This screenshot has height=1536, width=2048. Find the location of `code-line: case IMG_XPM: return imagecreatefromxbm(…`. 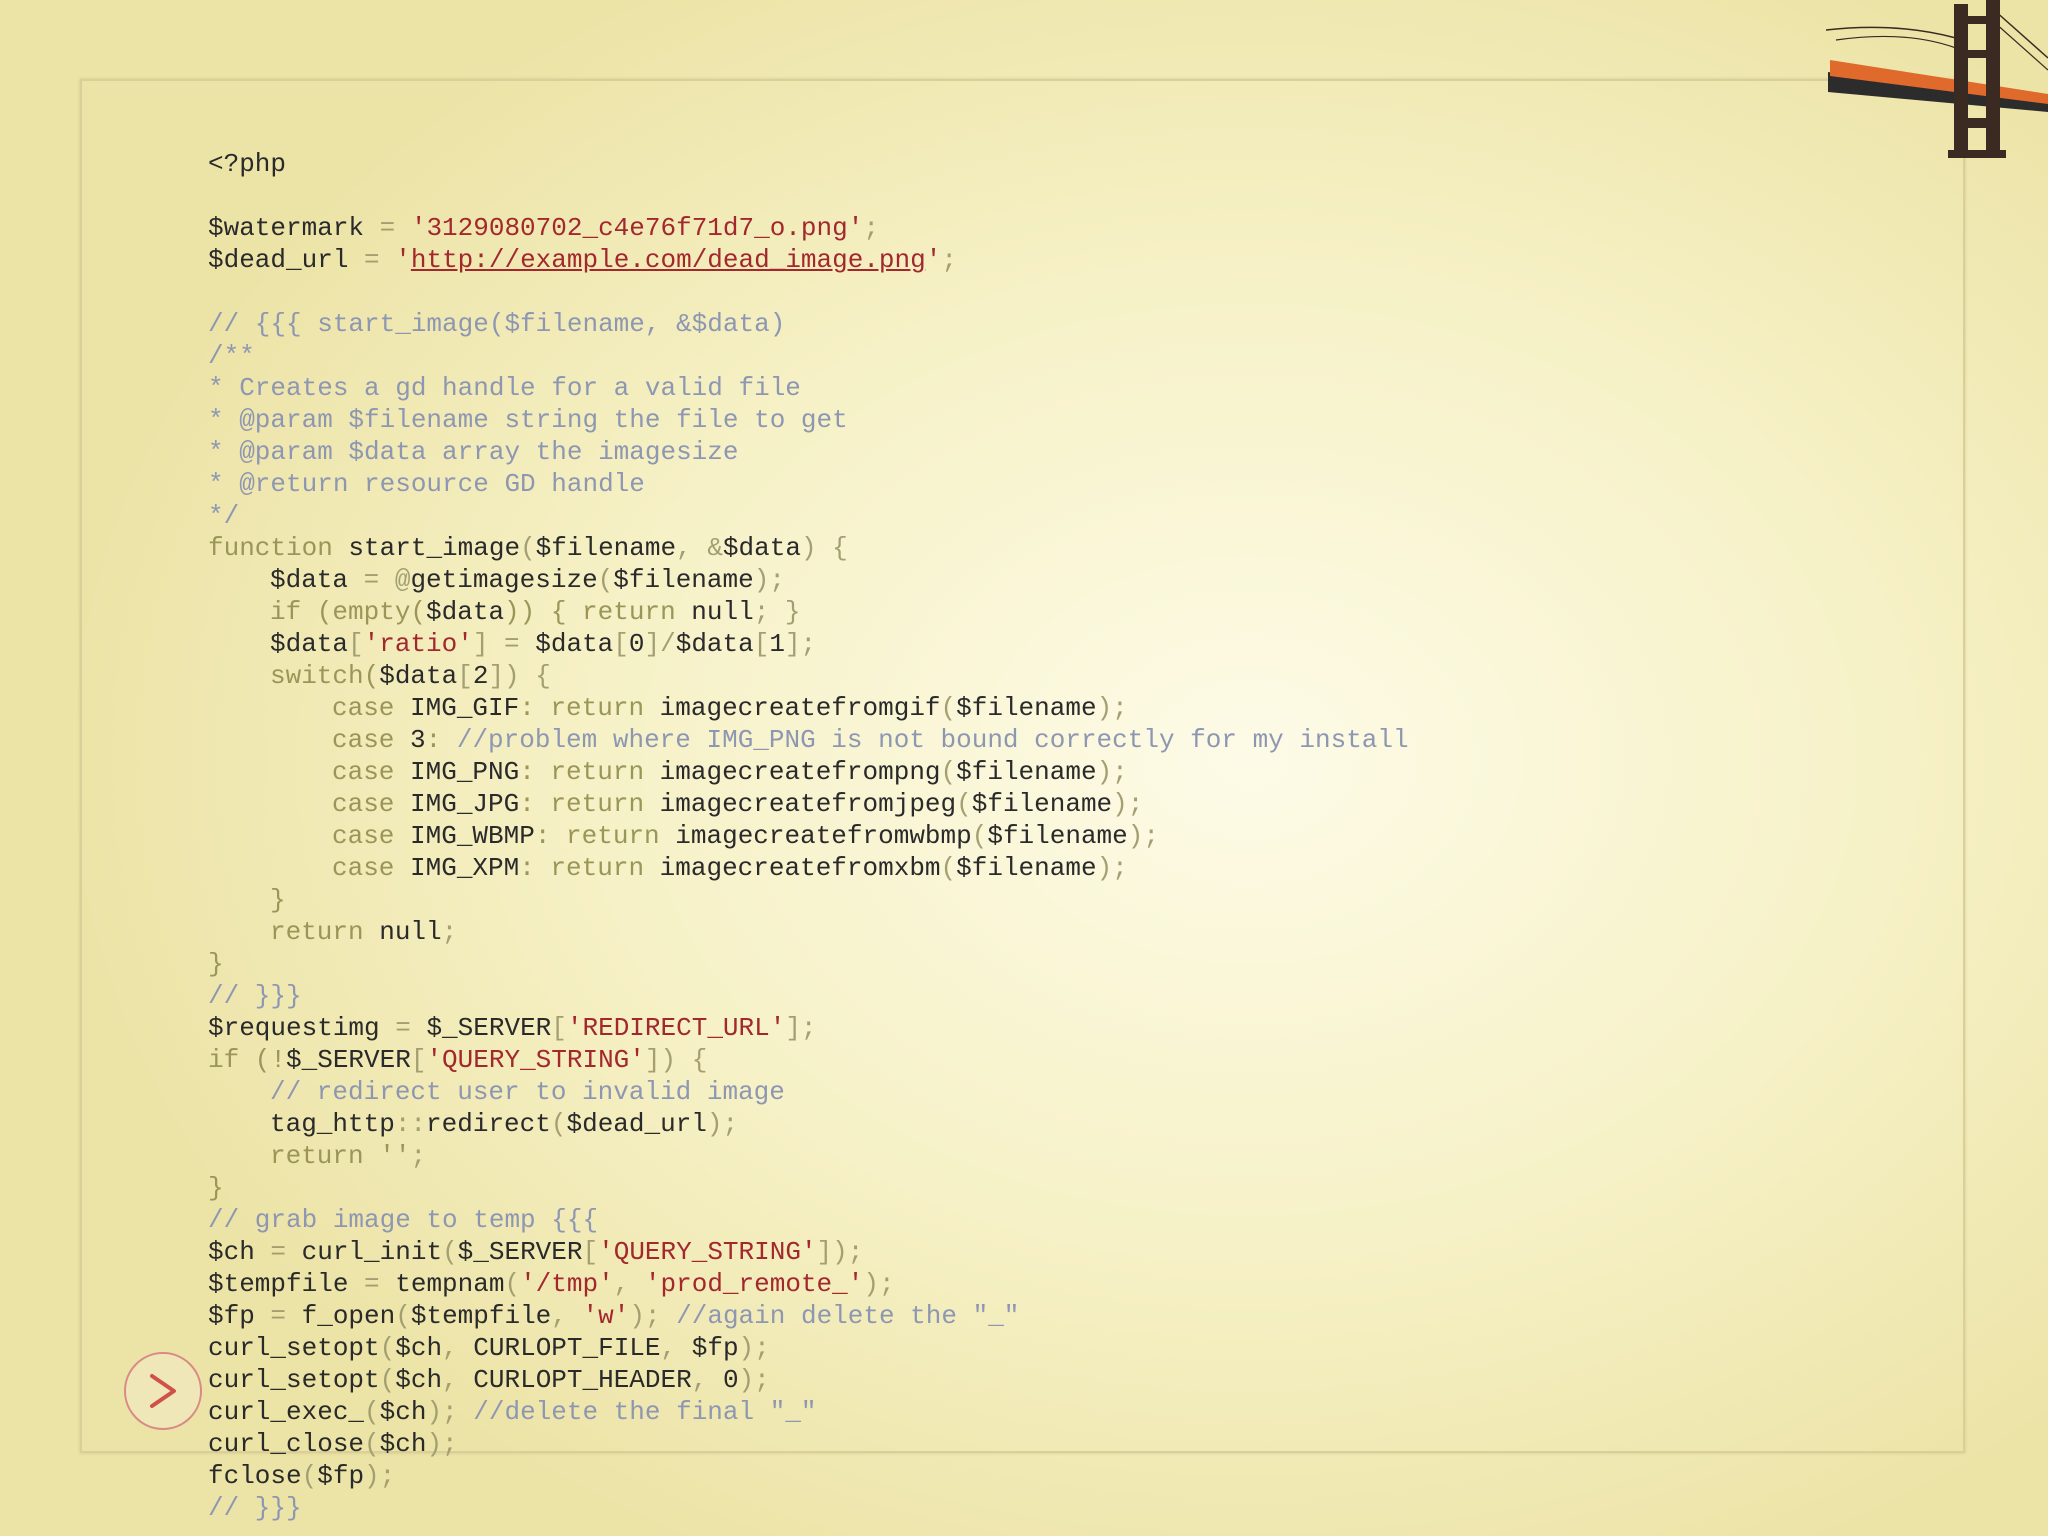

code-line: case IMG_XPM: return imagecreatefromxbm(… is located at coordinates (730, 868).